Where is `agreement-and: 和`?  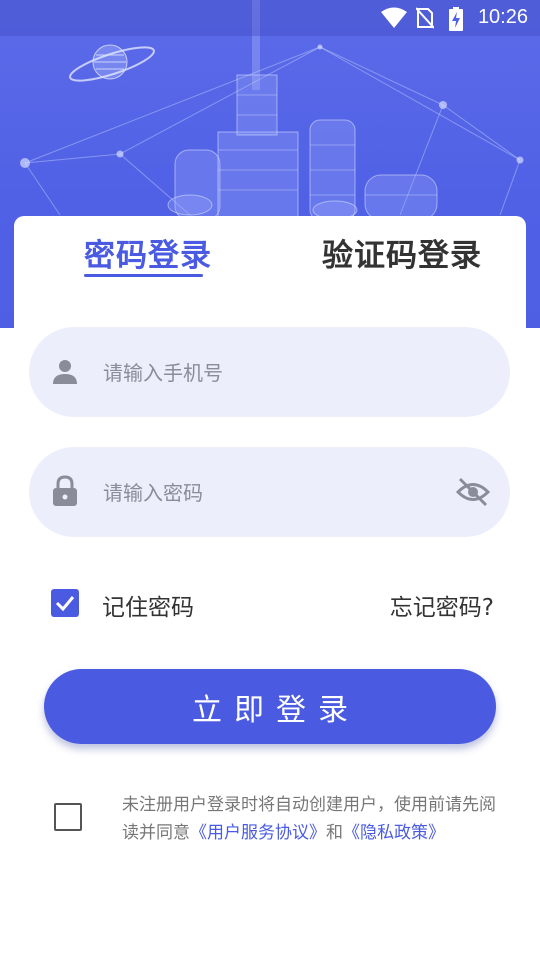 agreement-and: 和 is located at coordinates (334, 833).